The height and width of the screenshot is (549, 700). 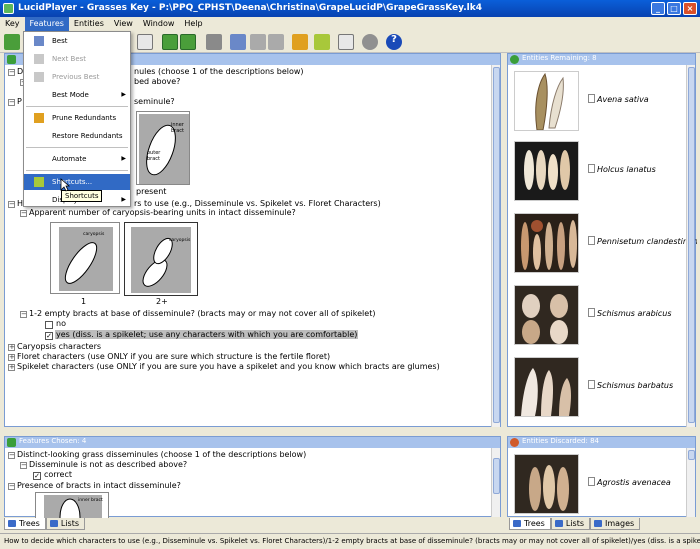 I want to click on option-no: no, so click(x=61, y=323).